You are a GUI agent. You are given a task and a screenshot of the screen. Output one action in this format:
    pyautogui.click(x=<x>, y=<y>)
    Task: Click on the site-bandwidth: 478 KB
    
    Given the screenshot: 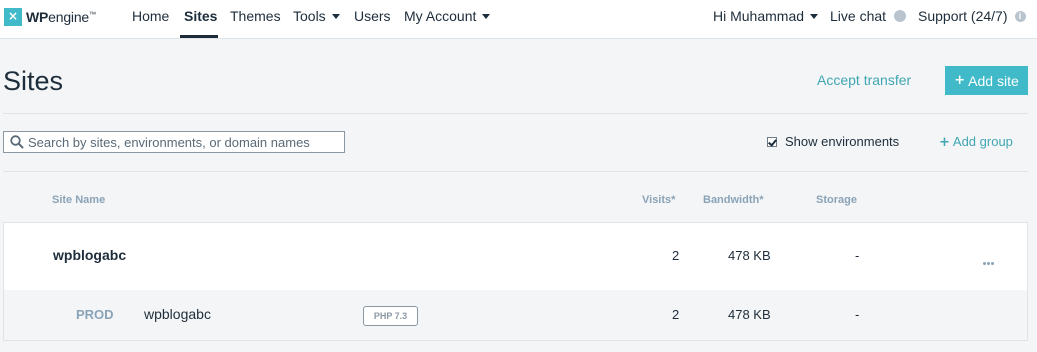 What is the action you would take?
    pyautogui.click(x=749, y=255)
    